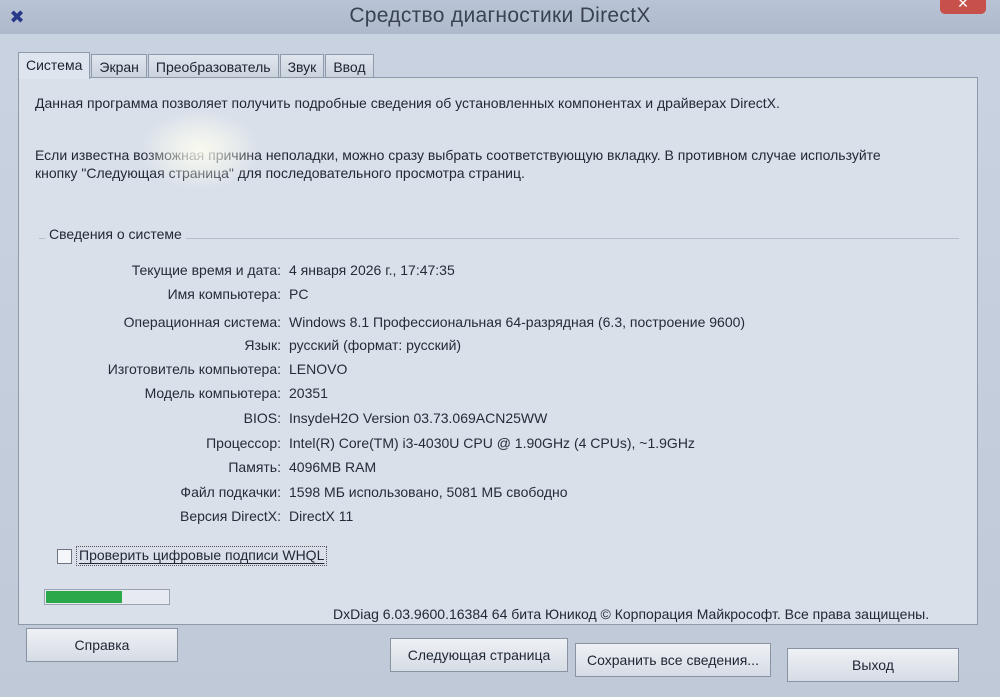 The width and height of the screenshot is (1000, 697). Describe the element at coordinates (202, 322) in the screenshot. I see `info-label: Операционная система:` at that location.